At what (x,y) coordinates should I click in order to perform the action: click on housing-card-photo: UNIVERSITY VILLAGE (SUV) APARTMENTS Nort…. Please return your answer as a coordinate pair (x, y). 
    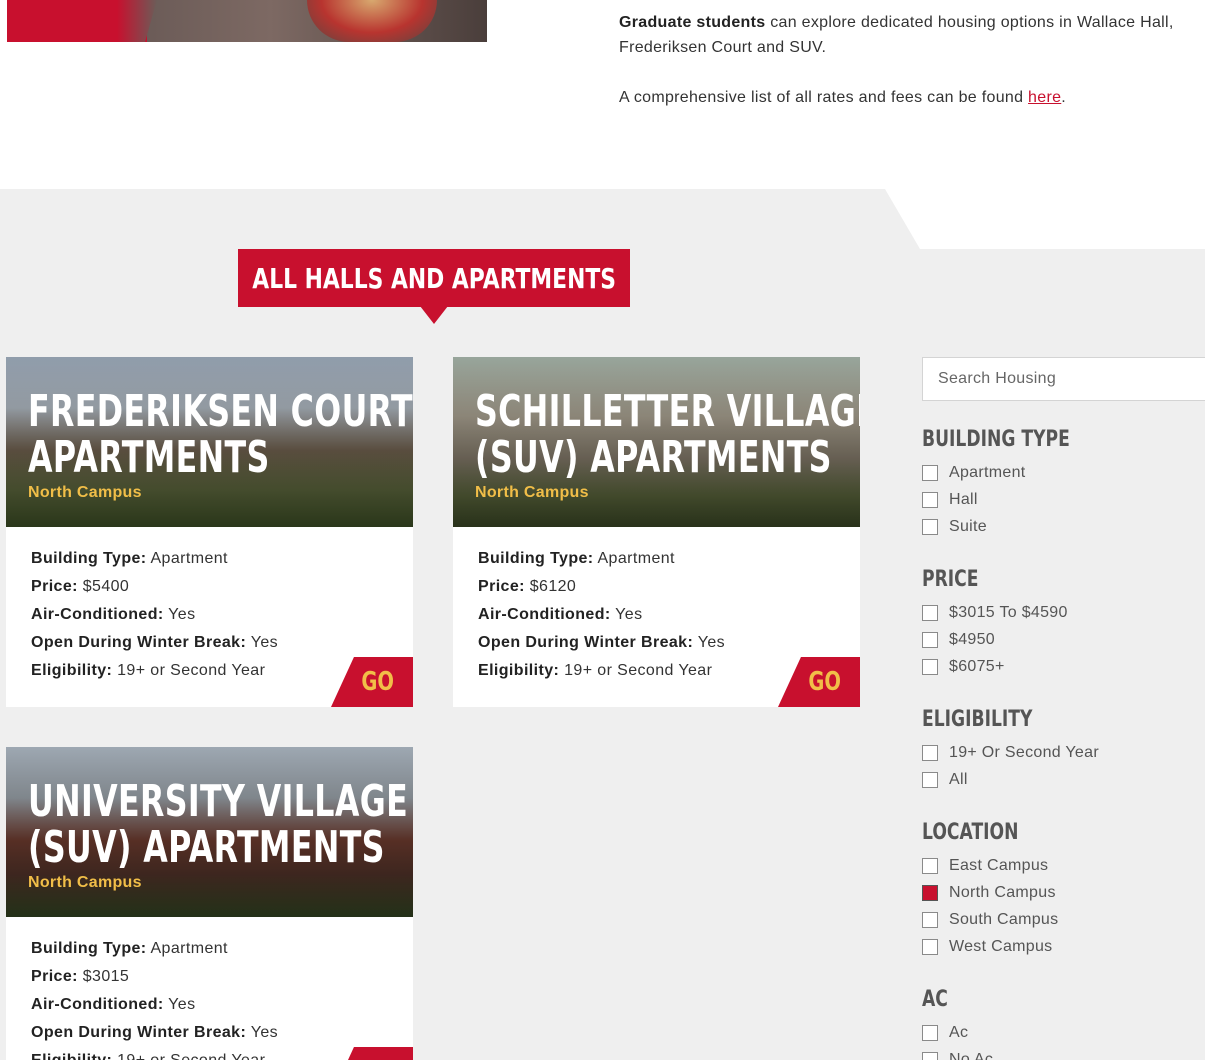
    Looking at the image, I should click on (209, 832).